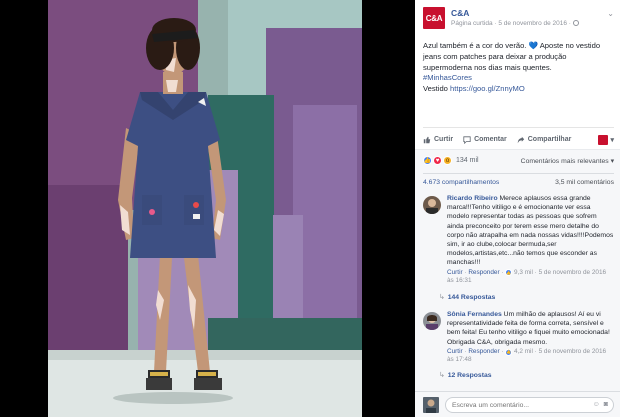 The height and width of the screenshot is (417, 620). Describe the element at coordinates (523, 272) in the screenshot. I see `comment-reaction-count: 9,3 mil` at that location.